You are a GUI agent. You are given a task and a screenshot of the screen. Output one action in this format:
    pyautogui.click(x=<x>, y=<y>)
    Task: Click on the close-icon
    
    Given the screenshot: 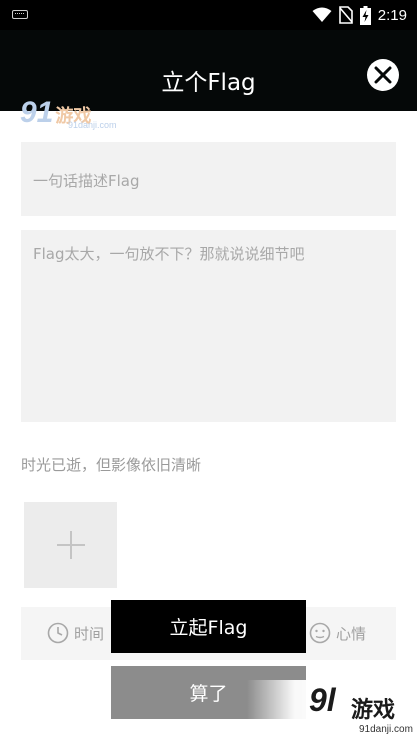 What is the action you would take?
    pyautogui.click(x=383, y=75)
    